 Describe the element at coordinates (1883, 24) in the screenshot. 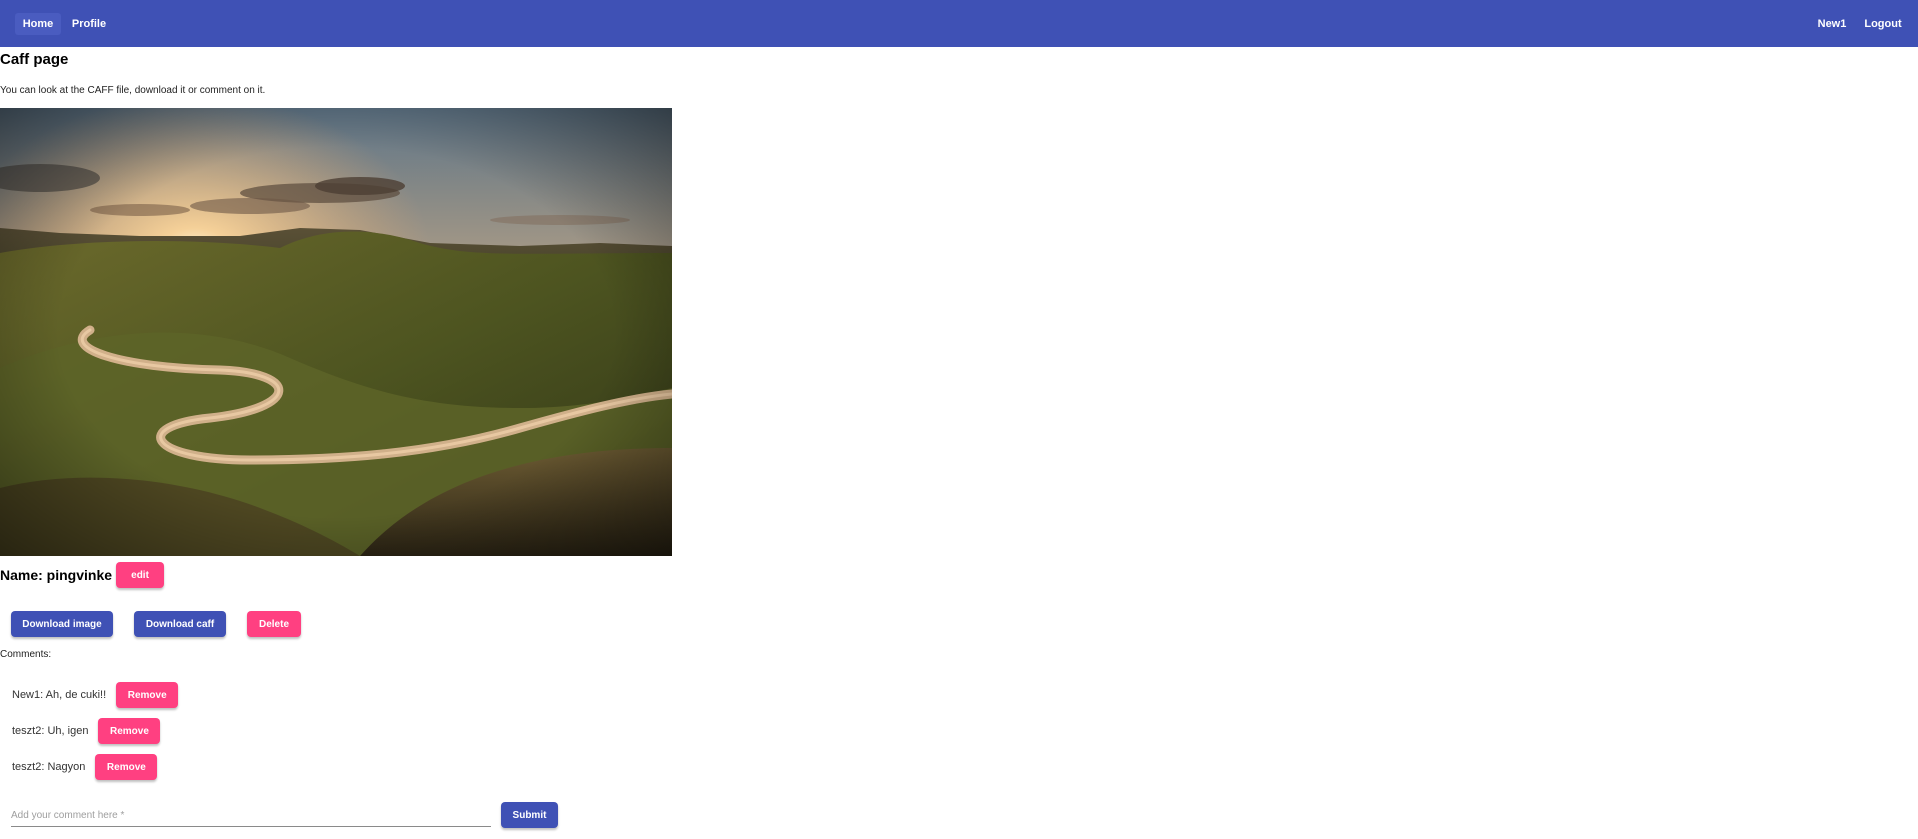

I see `nav-logout-button: Logout` at that location.